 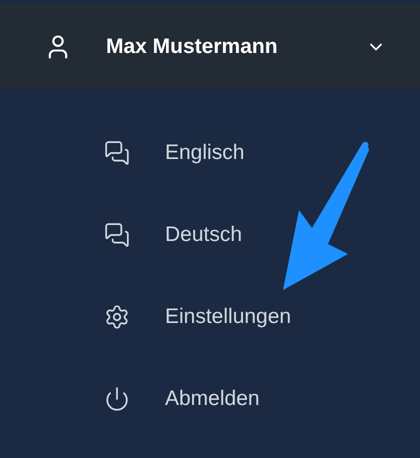 I want to click on settings-icon, so click(x=117, y=317).